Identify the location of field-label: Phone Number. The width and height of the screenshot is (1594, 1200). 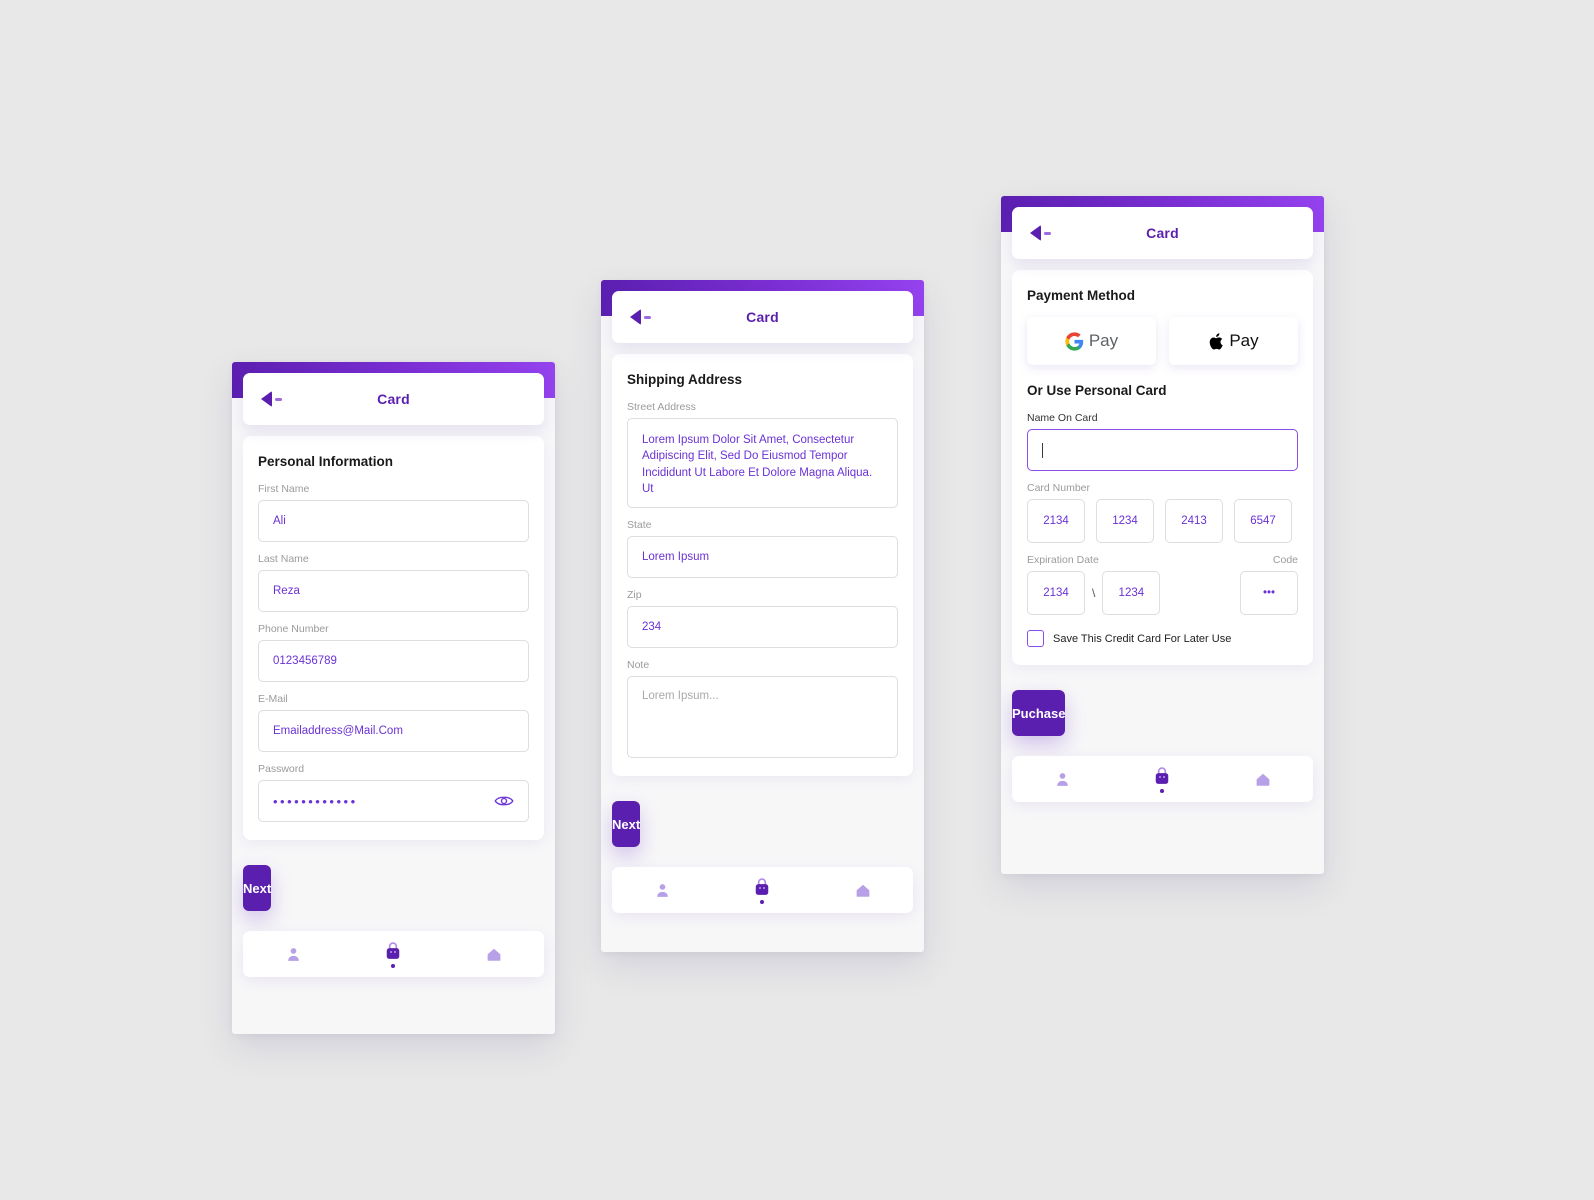
(293, 629).